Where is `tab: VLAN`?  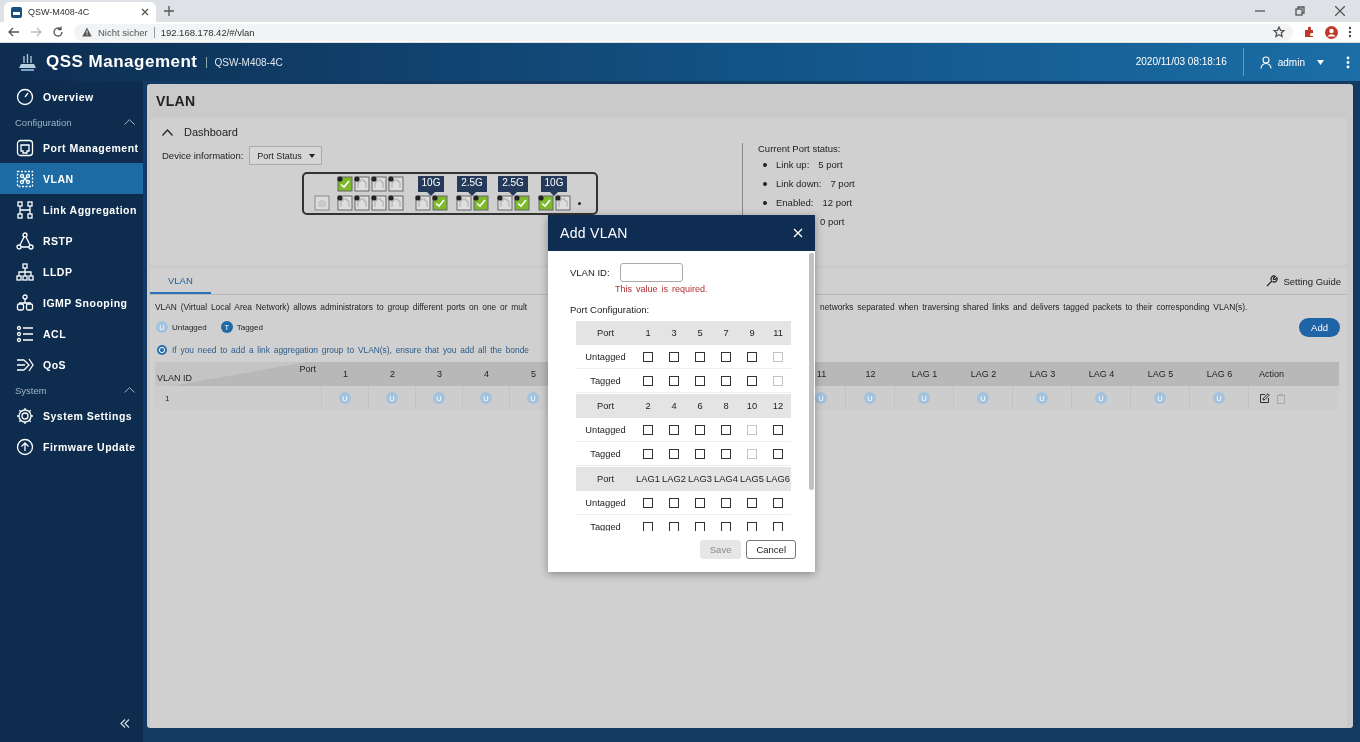 tab: VLAN is located at coordinates (180, 281).